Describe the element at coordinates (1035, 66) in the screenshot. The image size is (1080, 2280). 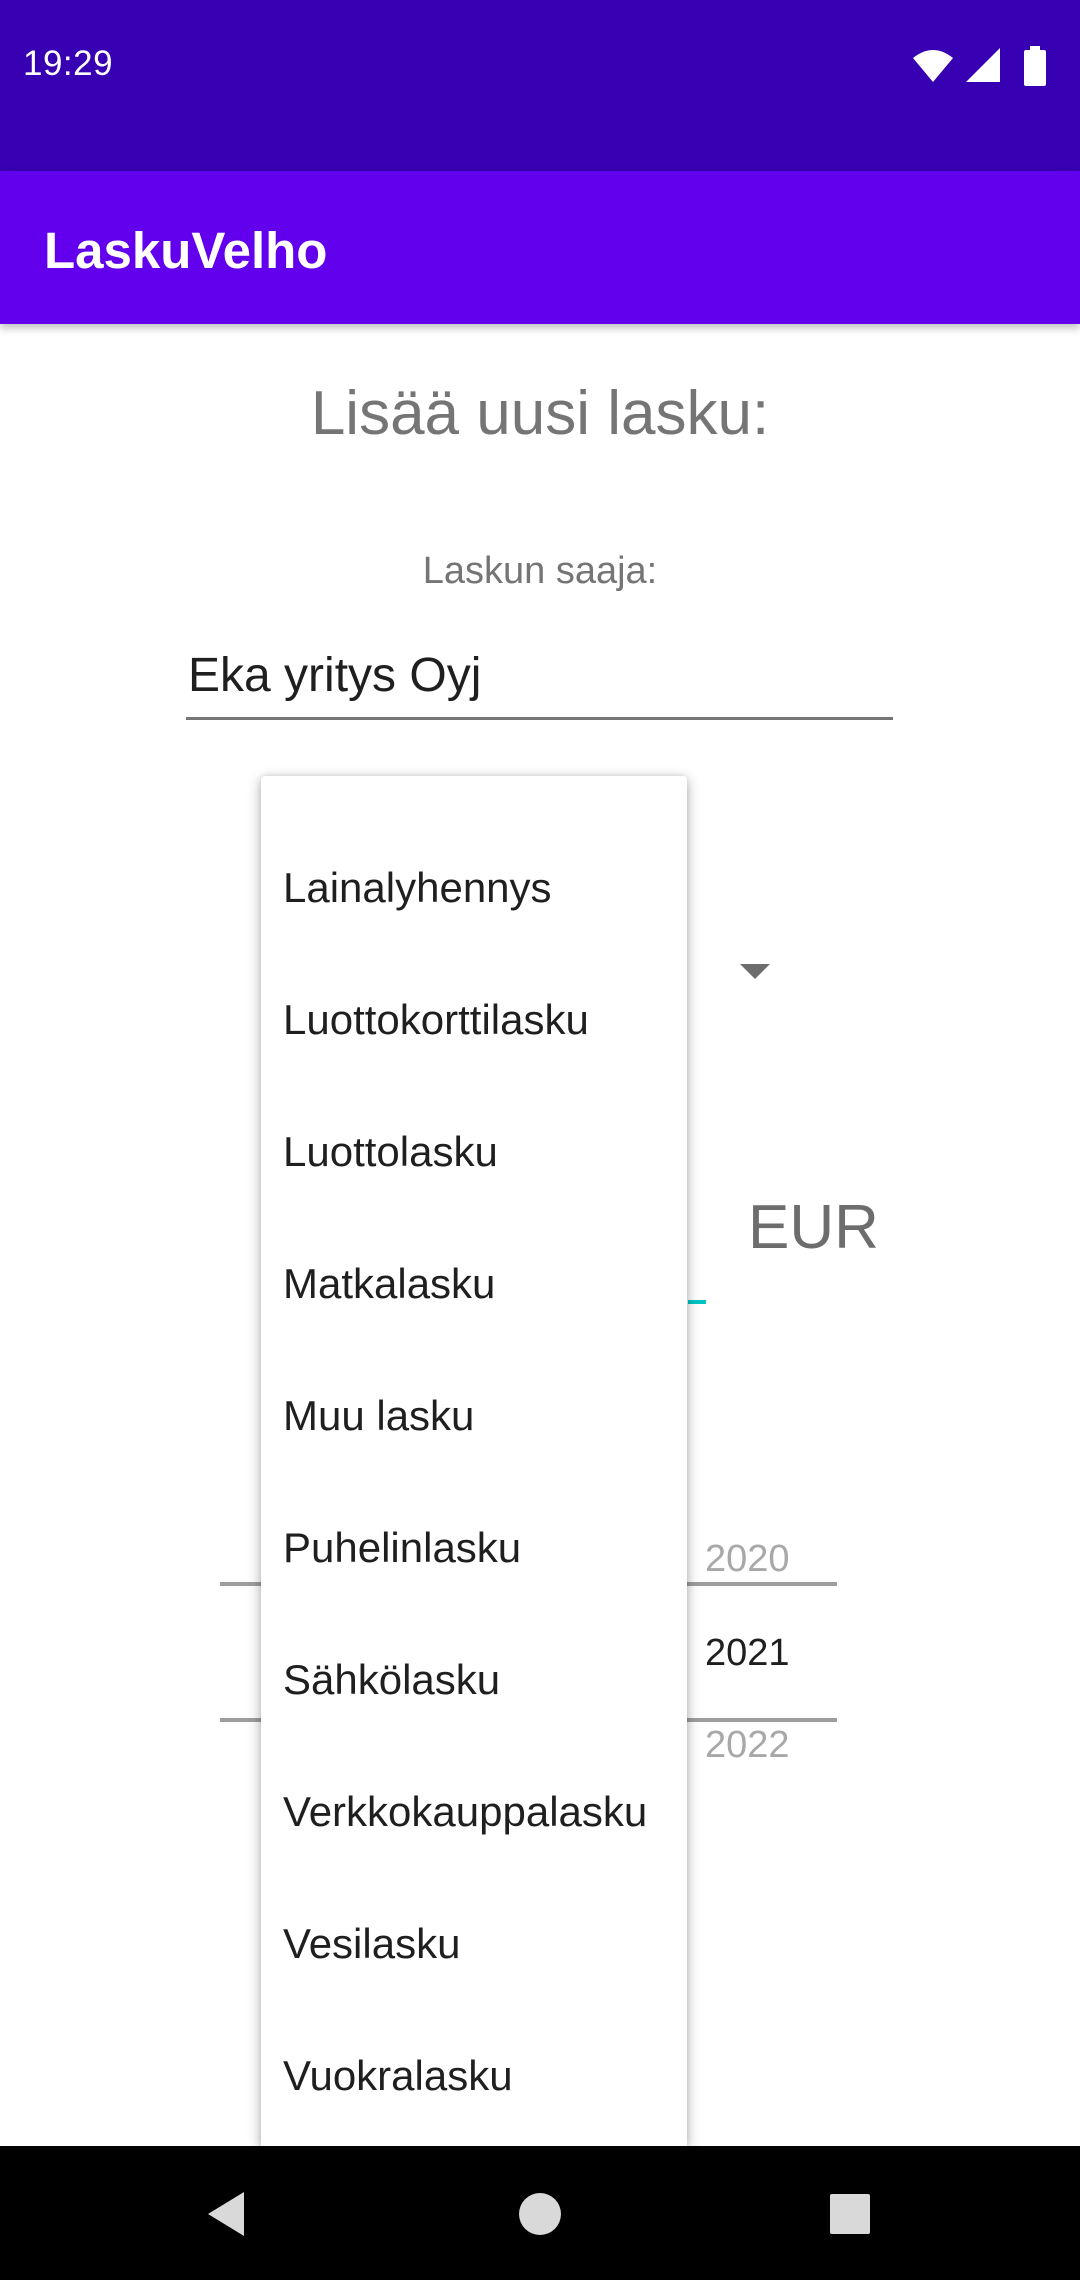
I see `battery-icon` at that location.